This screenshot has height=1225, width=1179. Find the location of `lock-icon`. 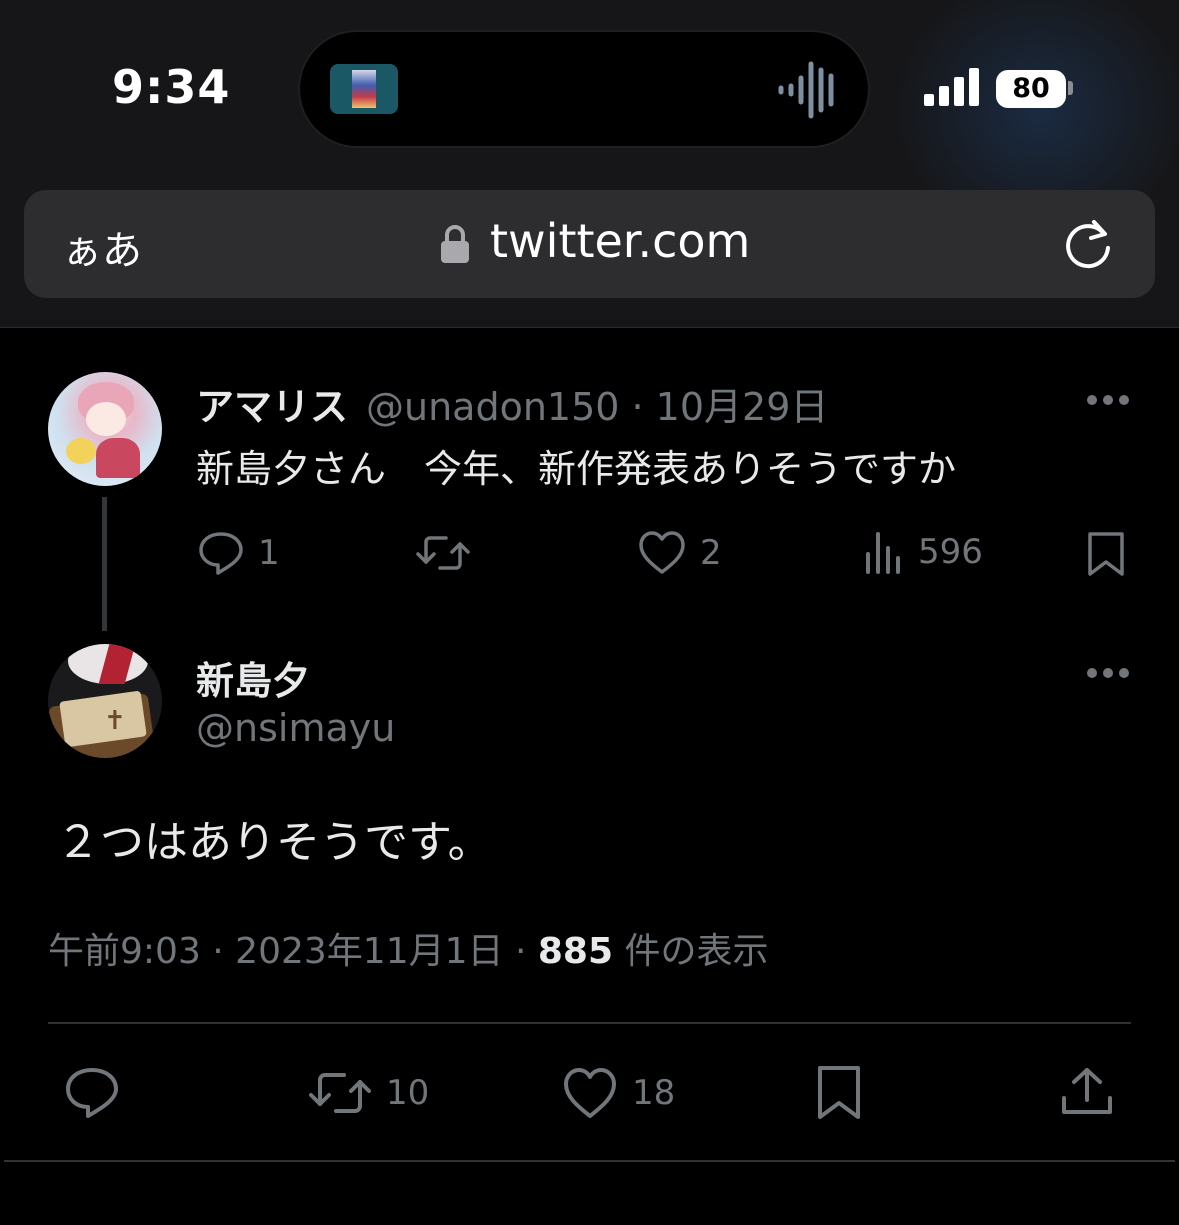

lock-icon is located at coordinates (455, 244).